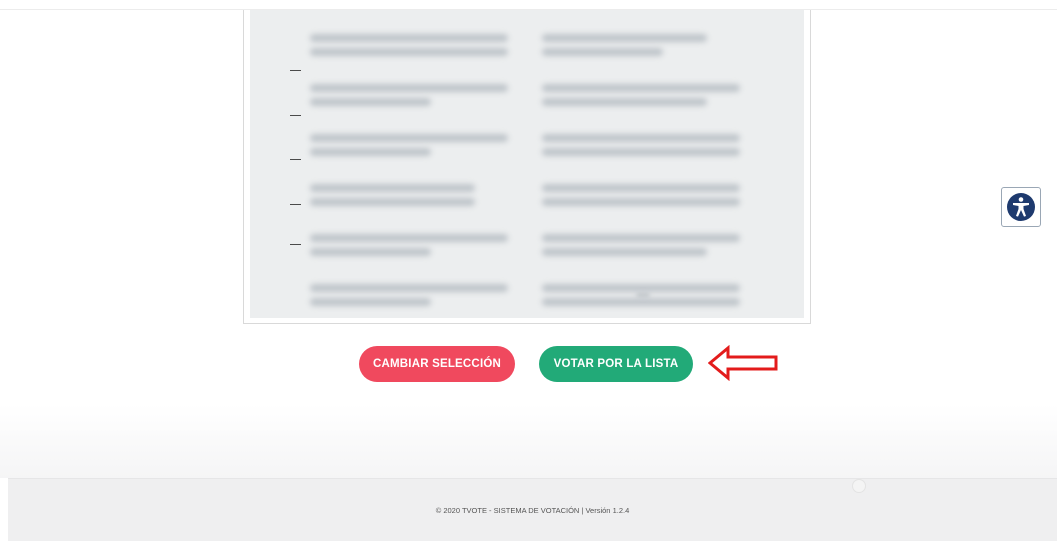 The width and height of the screenshot is (1057, 541). What do you see at coordinates (616, 364) in the screenshot?
I see `vote-list-button: VOTAR POR LA LISTA` at bounding box center [616, 364].